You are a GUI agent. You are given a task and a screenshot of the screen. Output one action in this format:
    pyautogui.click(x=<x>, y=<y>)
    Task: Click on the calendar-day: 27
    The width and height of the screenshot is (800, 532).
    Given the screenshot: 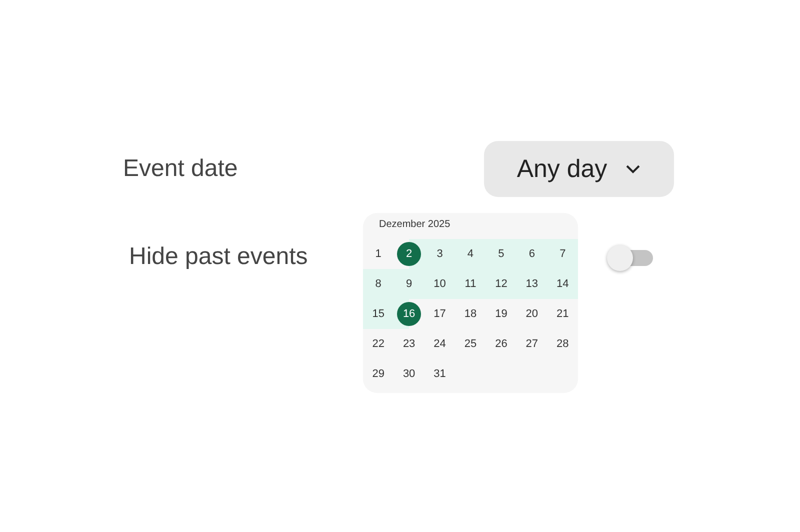 What is the action you would take?
    pyautogui.click(x=532, y=344)
    